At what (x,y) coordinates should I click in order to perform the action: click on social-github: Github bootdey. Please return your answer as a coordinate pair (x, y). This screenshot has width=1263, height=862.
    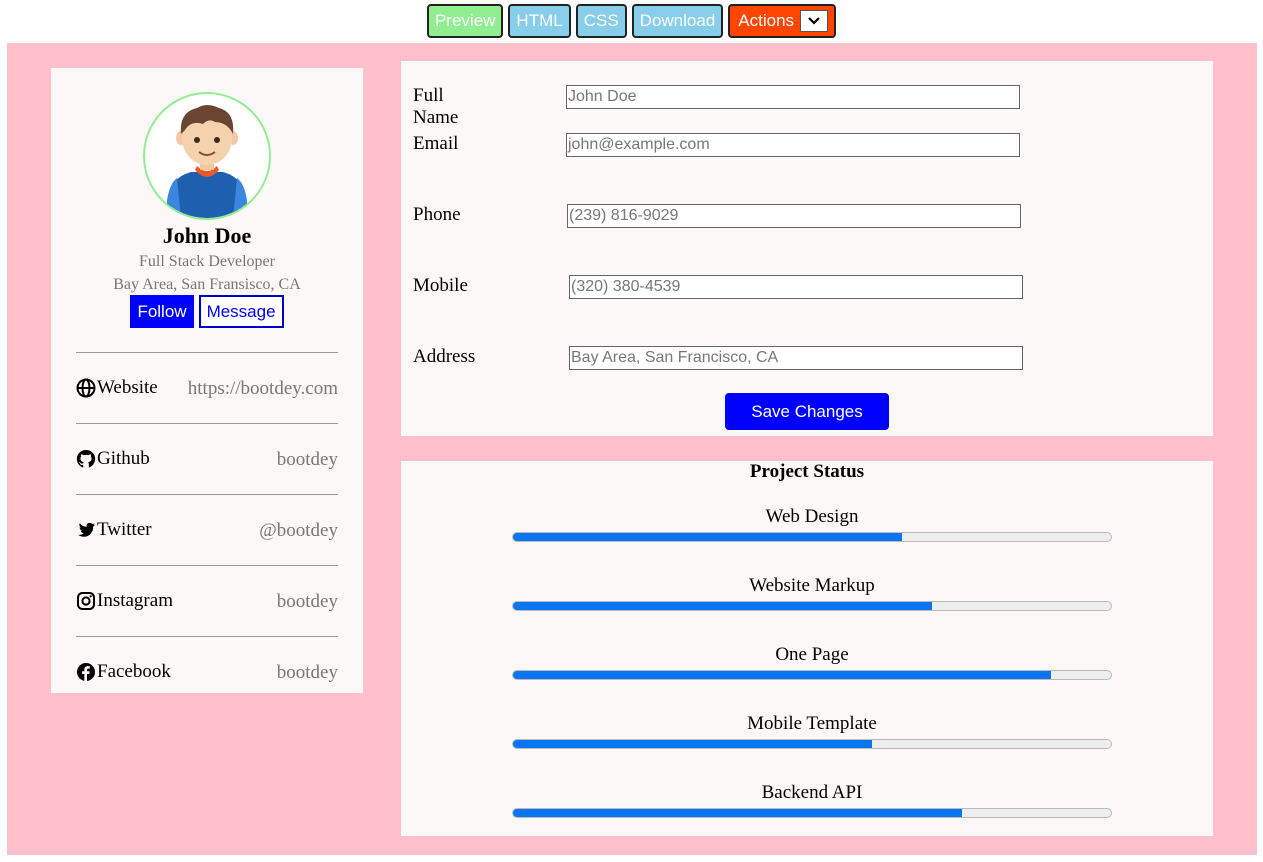
    Looking at the image, I should click on (207, 459).